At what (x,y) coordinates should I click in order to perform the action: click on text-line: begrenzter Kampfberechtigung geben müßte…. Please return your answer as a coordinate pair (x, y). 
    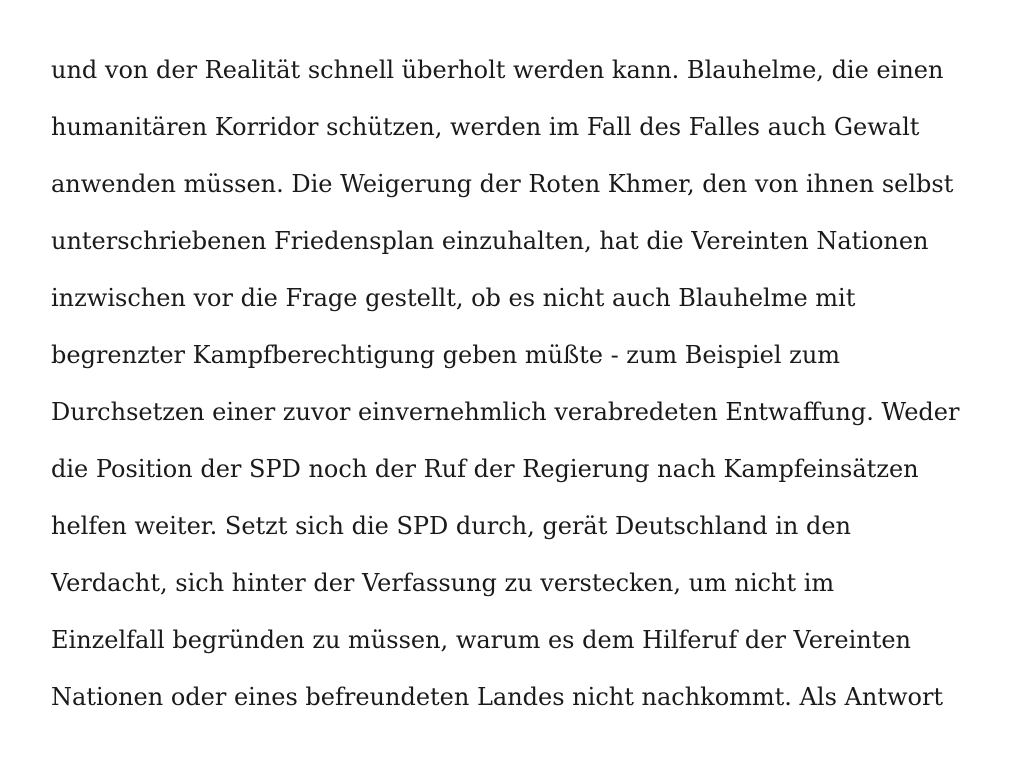
    Looking at the image, I should click on (446, 355).